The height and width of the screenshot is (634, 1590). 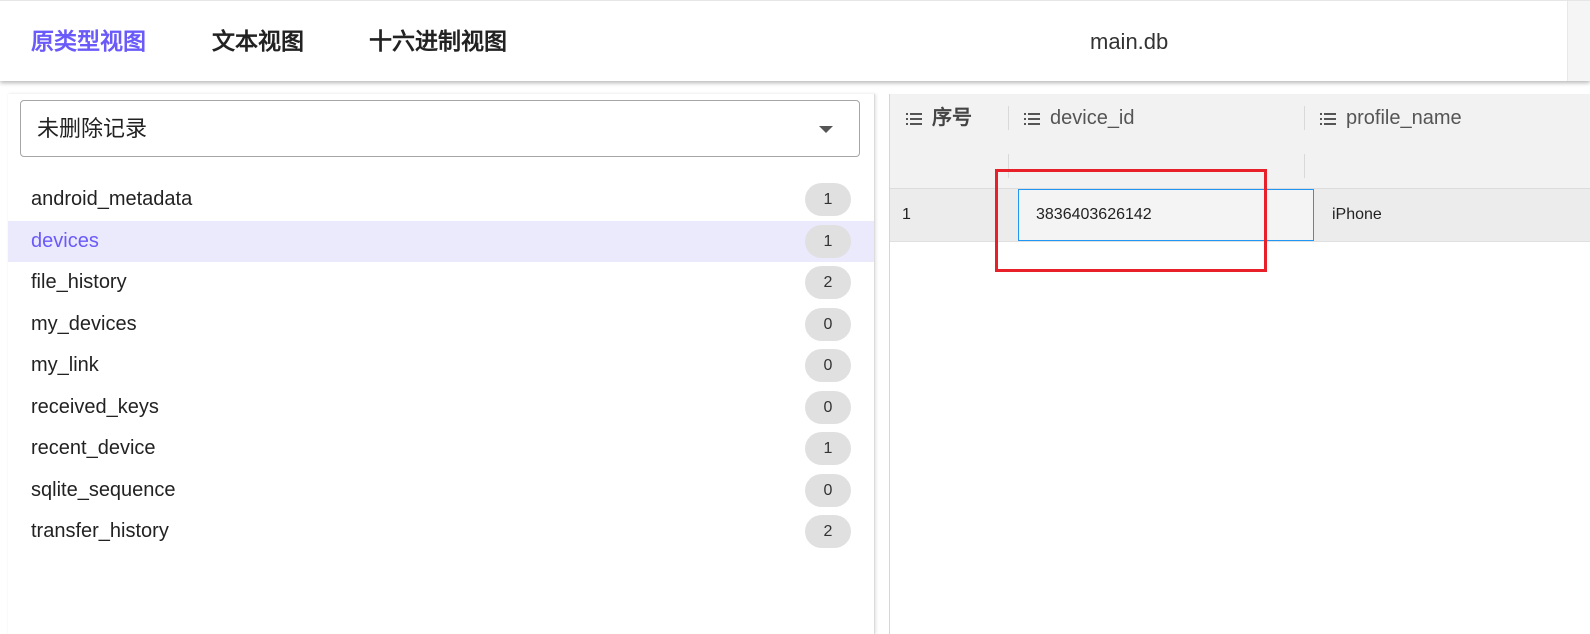 What do you see at coordinates (93, 448) in the screenshot?
I see `table-name: recent_device` at bounding box center [93, 448].